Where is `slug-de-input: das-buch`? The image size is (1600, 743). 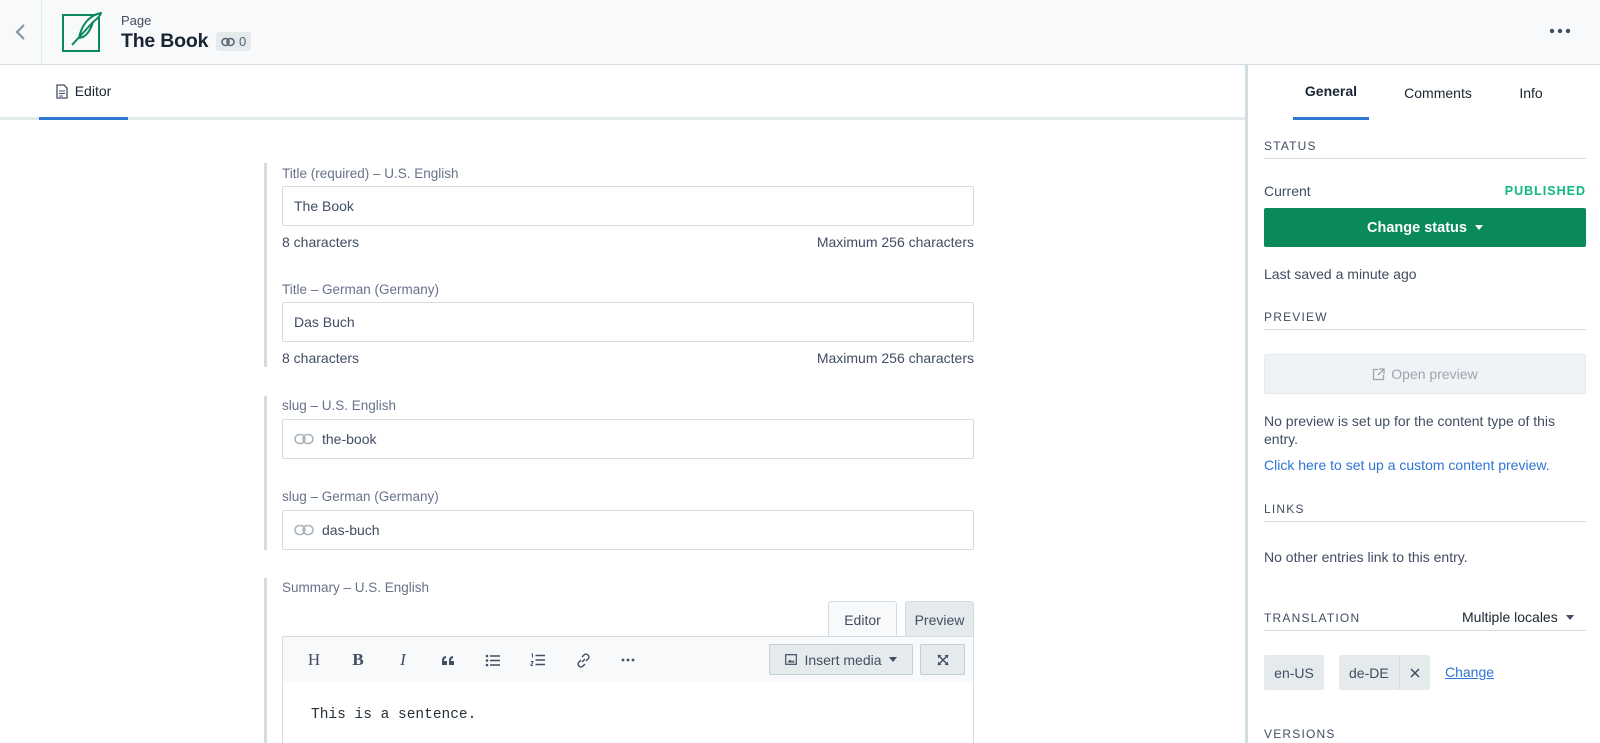
slug-de-input: das-buch is located at coordinates (628, 530).